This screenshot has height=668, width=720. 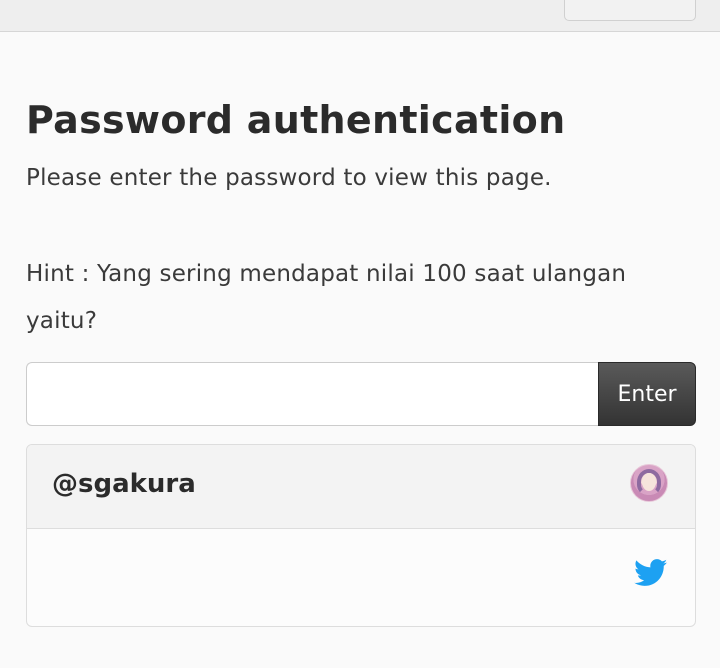 I want to click on author-name: @sgakura, so click(x=124, y=484).